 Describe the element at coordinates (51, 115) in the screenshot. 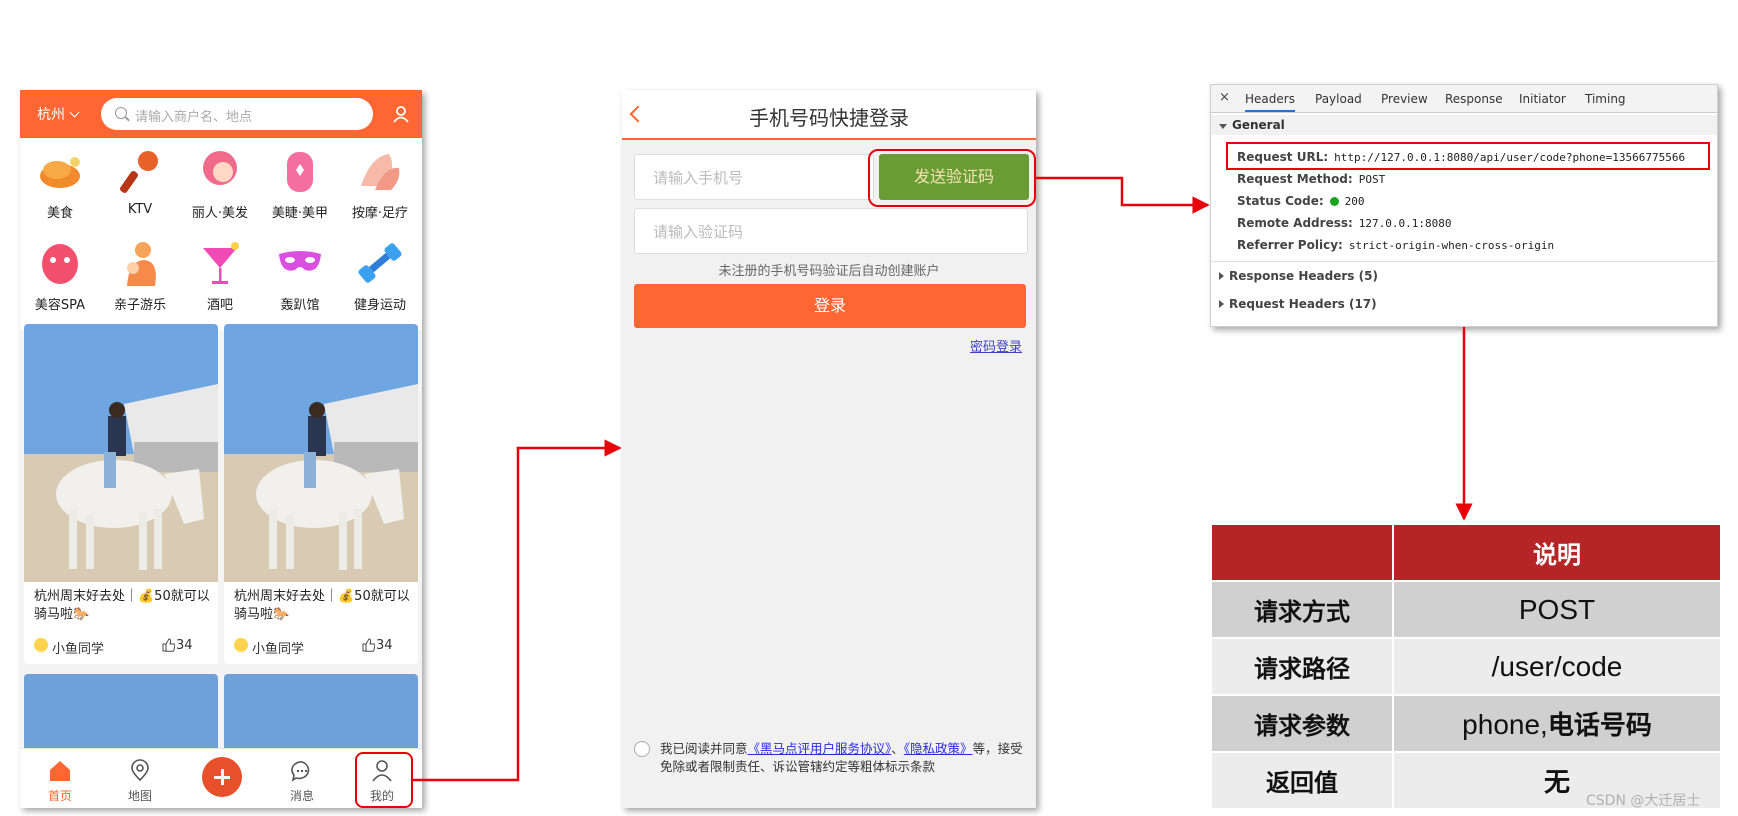

I see `city-label: 杭州` at that location.